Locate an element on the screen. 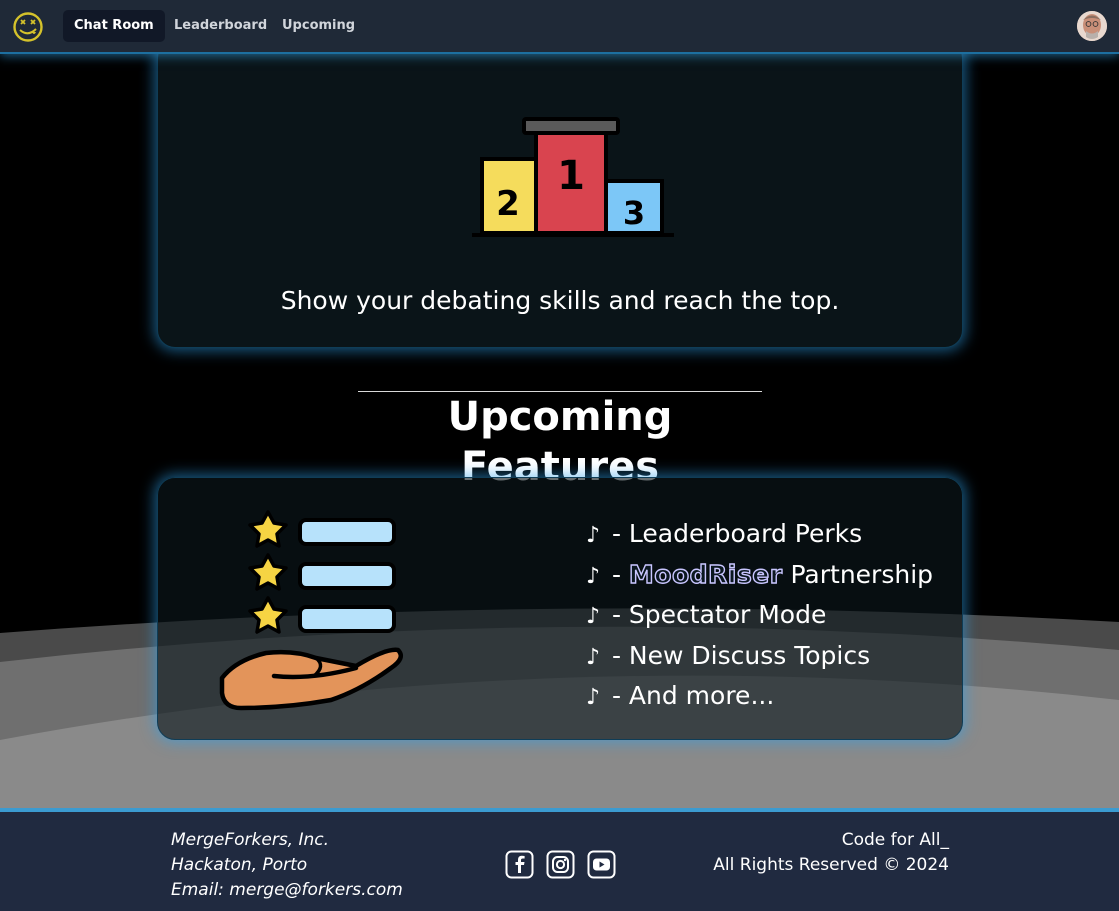 The image size is (1119, 911). copyright-text: All Rights Reserved © 2024 is located at coordinates (831, 865).